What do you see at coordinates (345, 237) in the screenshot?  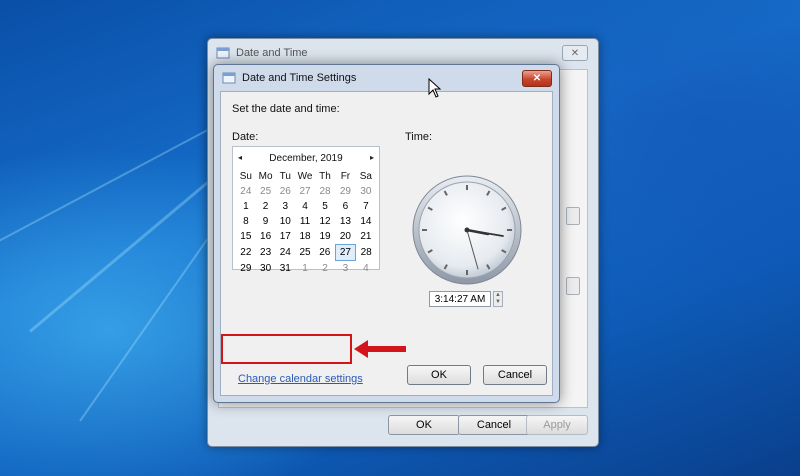 I see `calendar-day: 20` at bounding box center [345, 237].